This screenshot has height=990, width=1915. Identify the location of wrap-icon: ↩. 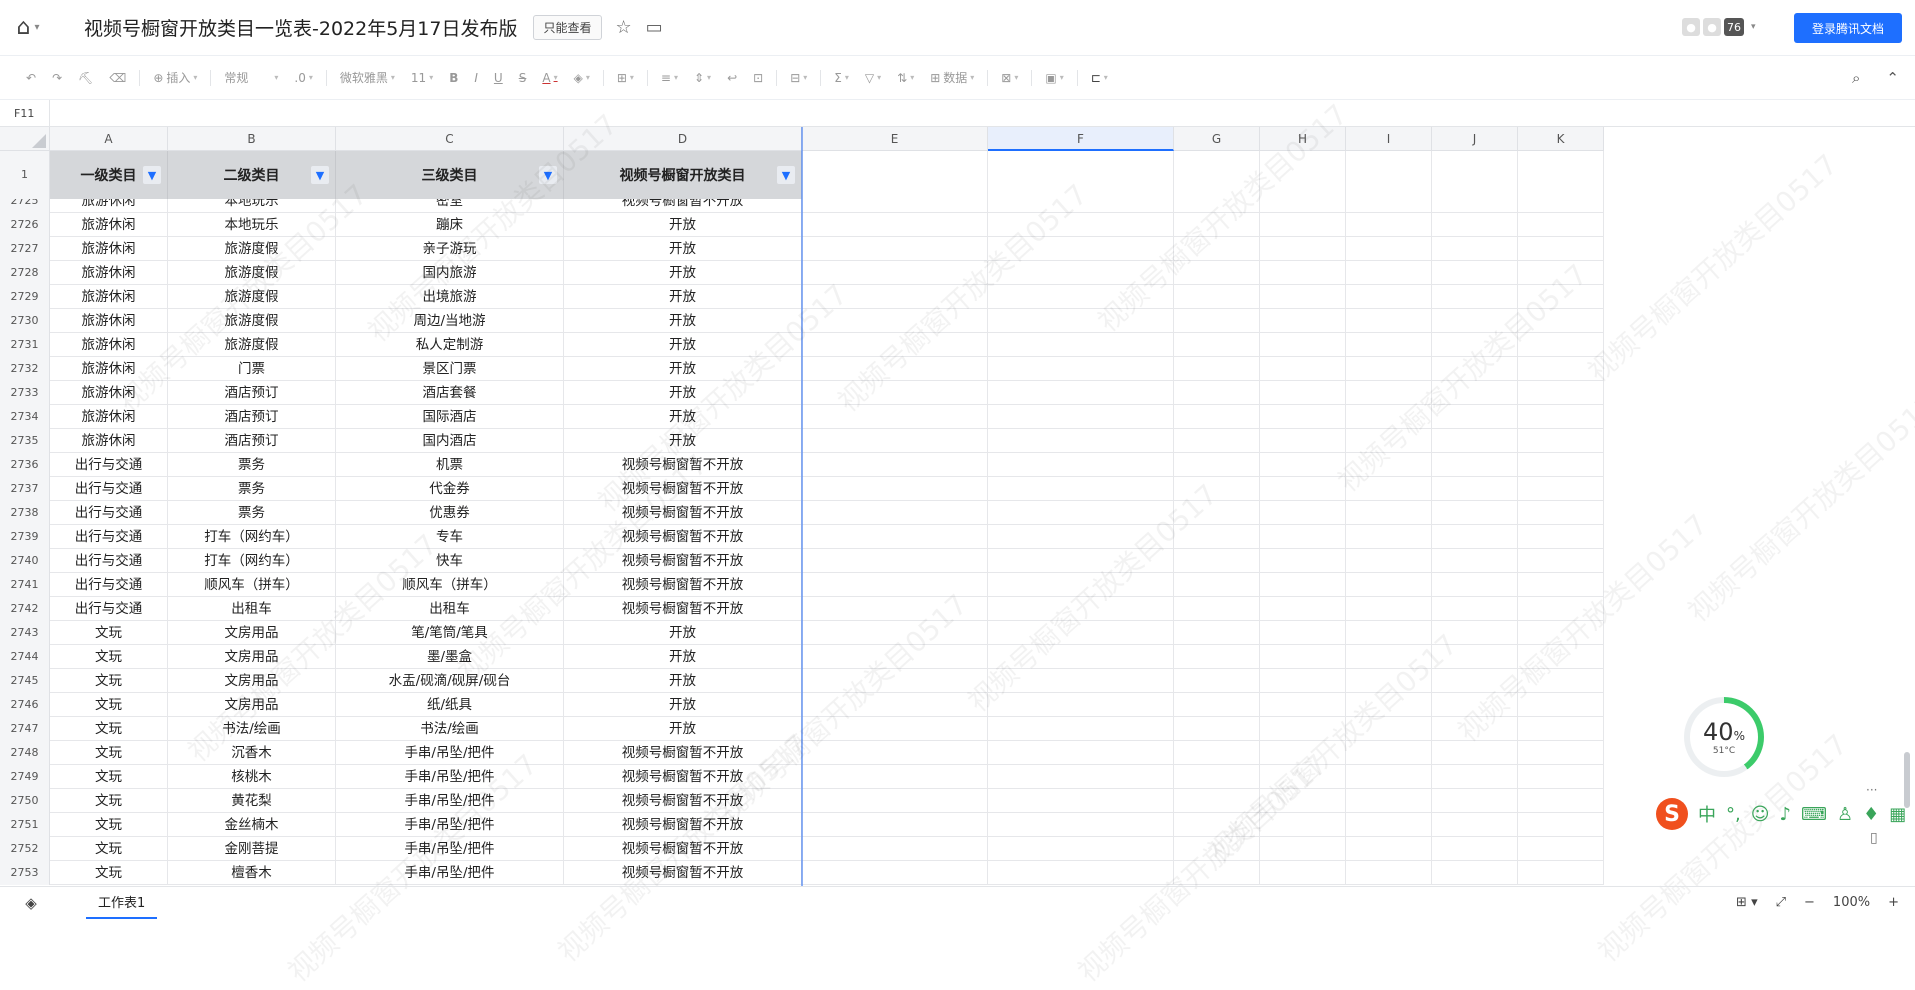
(732, 78).